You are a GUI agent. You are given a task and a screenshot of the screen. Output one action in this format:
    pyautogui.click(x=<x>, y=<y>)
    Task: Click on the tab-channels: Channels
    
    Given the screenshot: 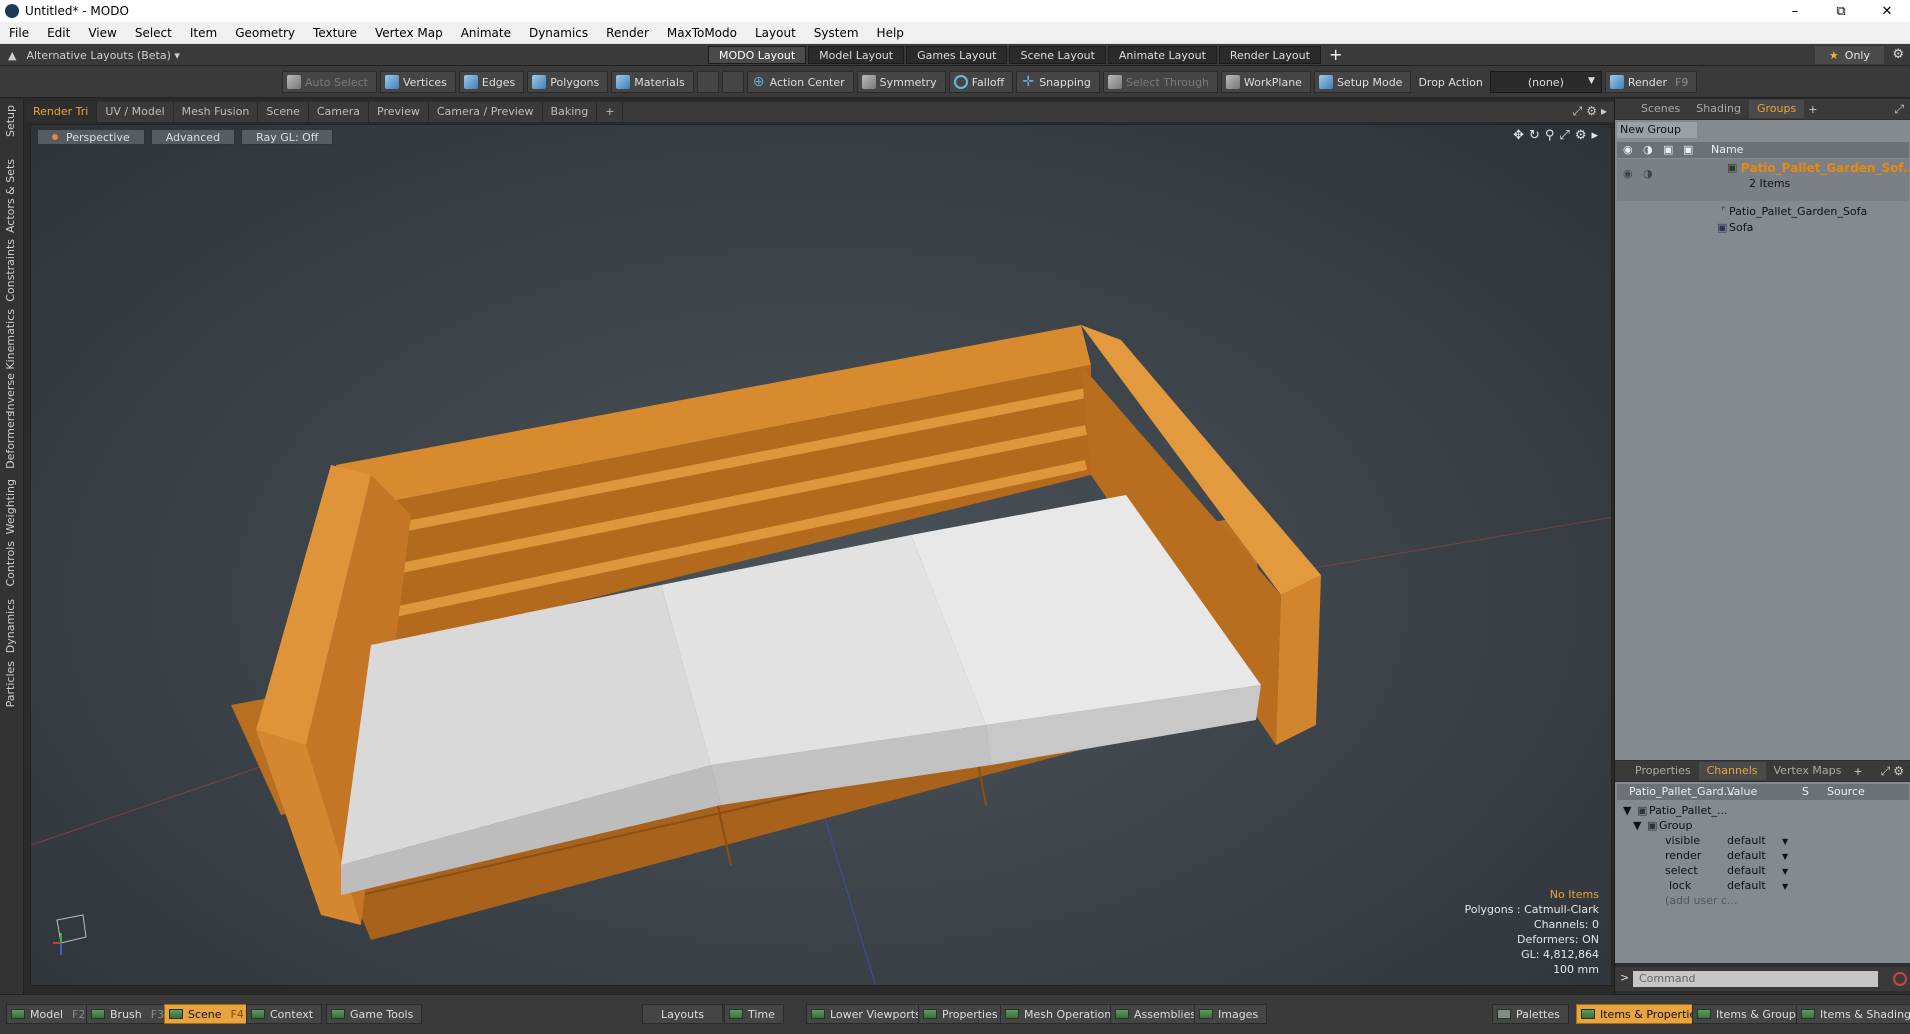 What is the action you would take?
    pyautogui.click(x=1732, y=771)
    